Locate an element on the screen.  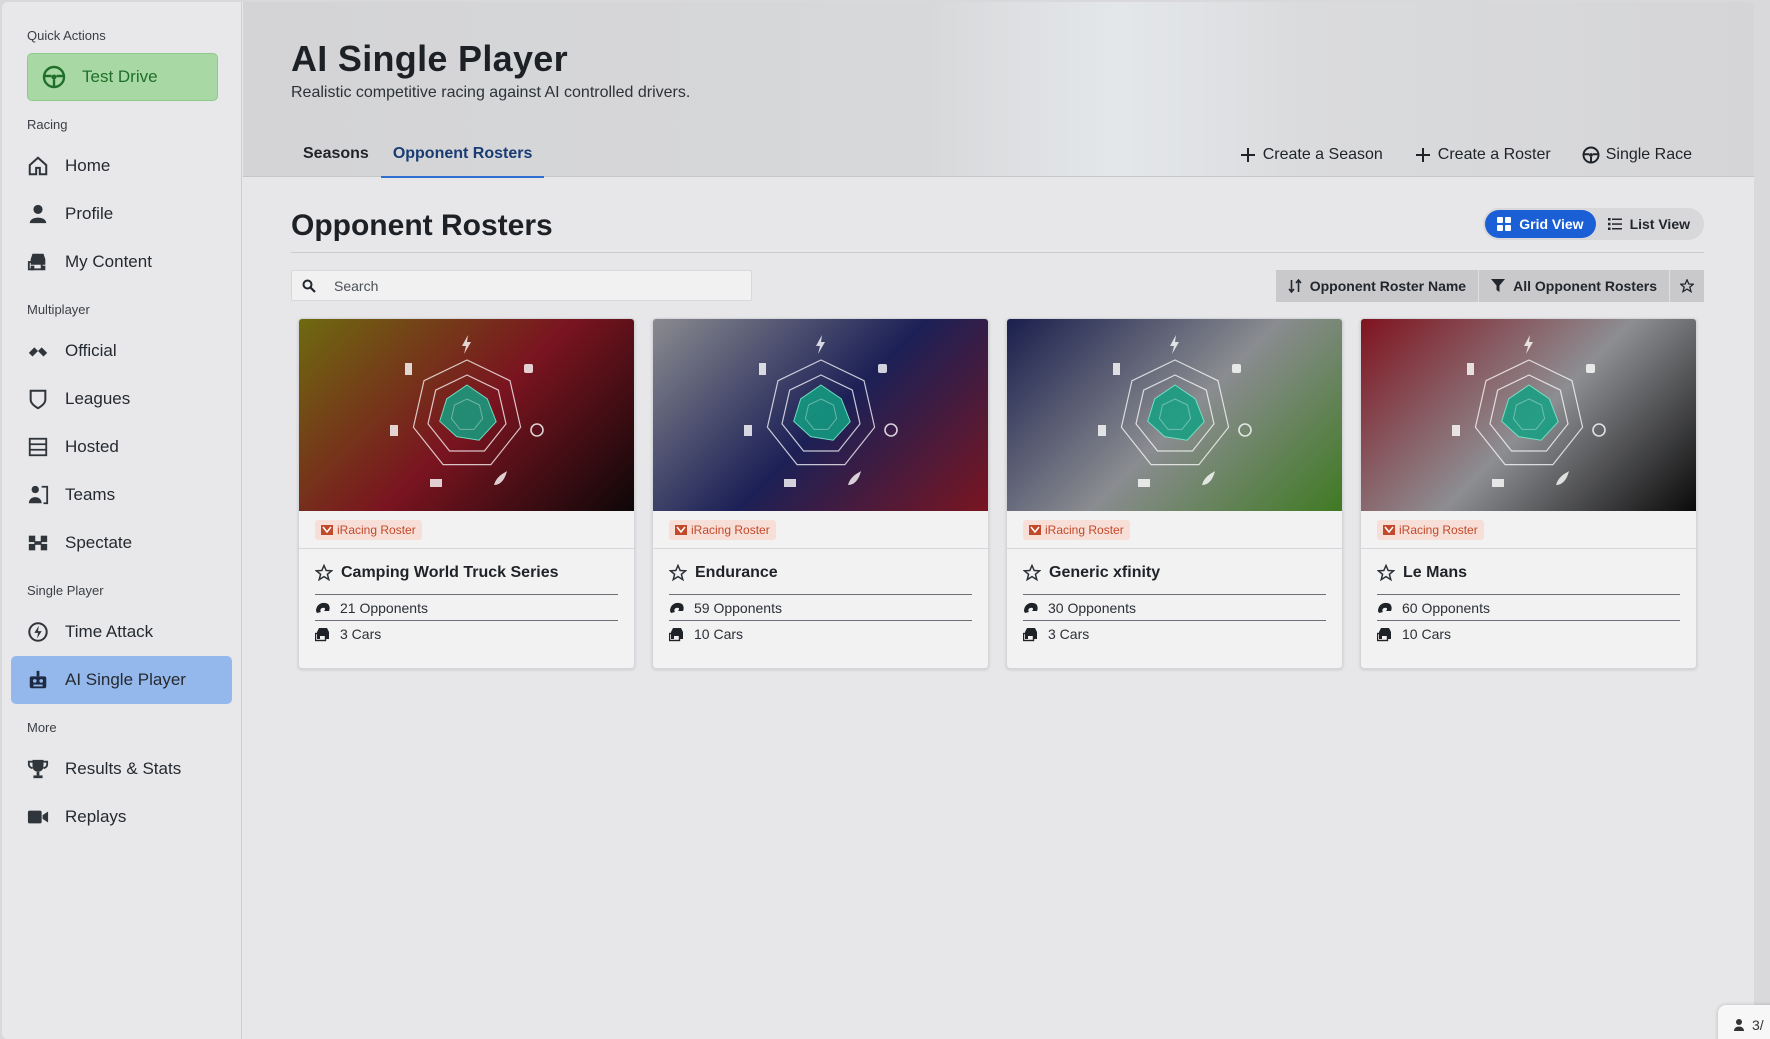
sidebar-item-hosted: Hosted is located at coordinates (121, 447).